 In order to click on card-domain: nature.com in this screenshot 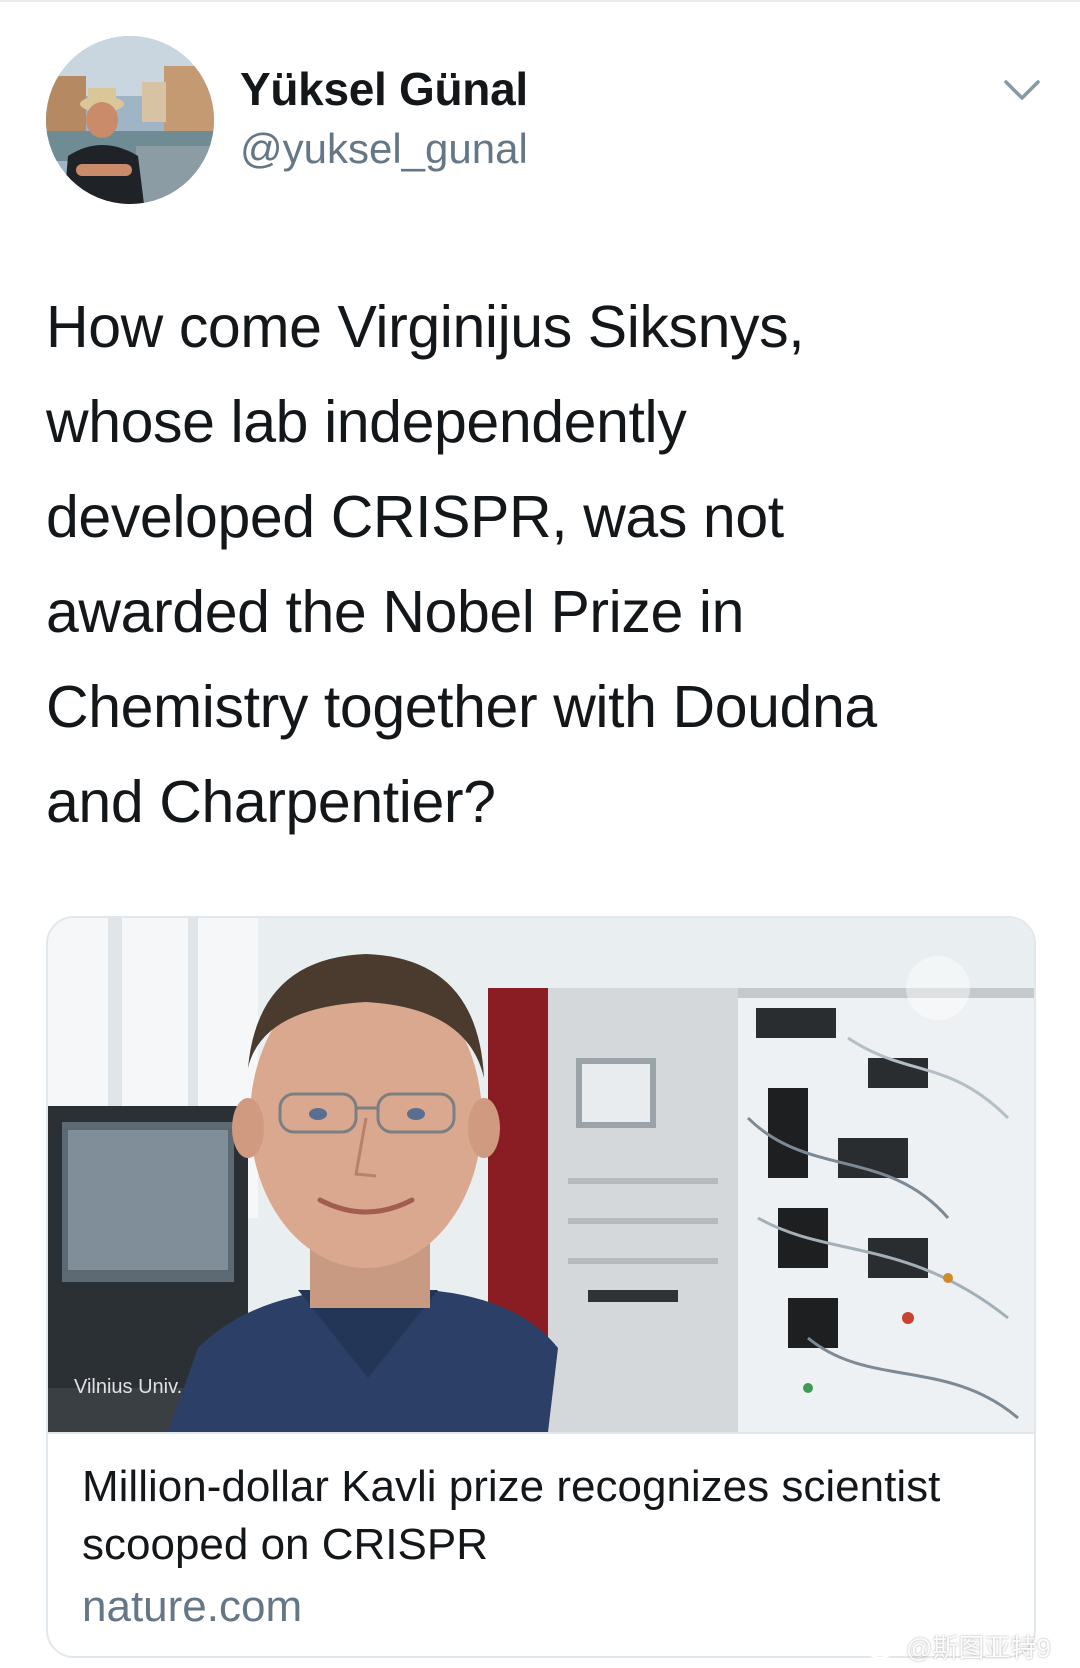, I will do `click(192, 1607)`.